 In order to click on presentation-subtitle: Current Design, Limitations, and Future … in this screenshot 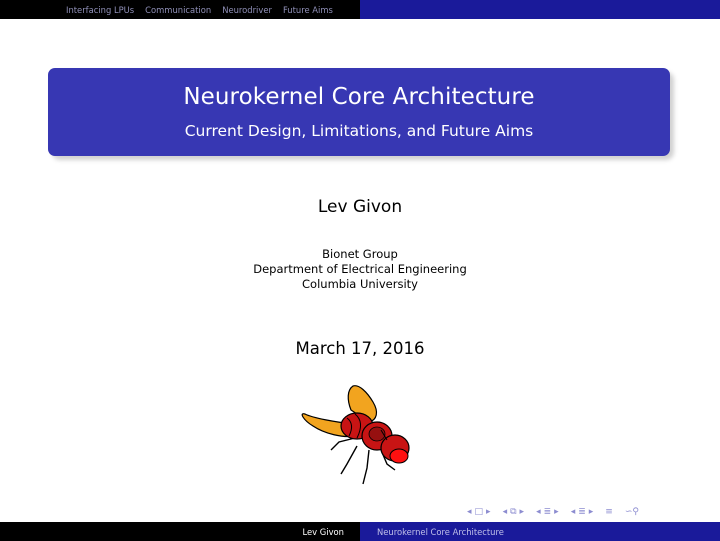, I will do `click(359, 131)`.